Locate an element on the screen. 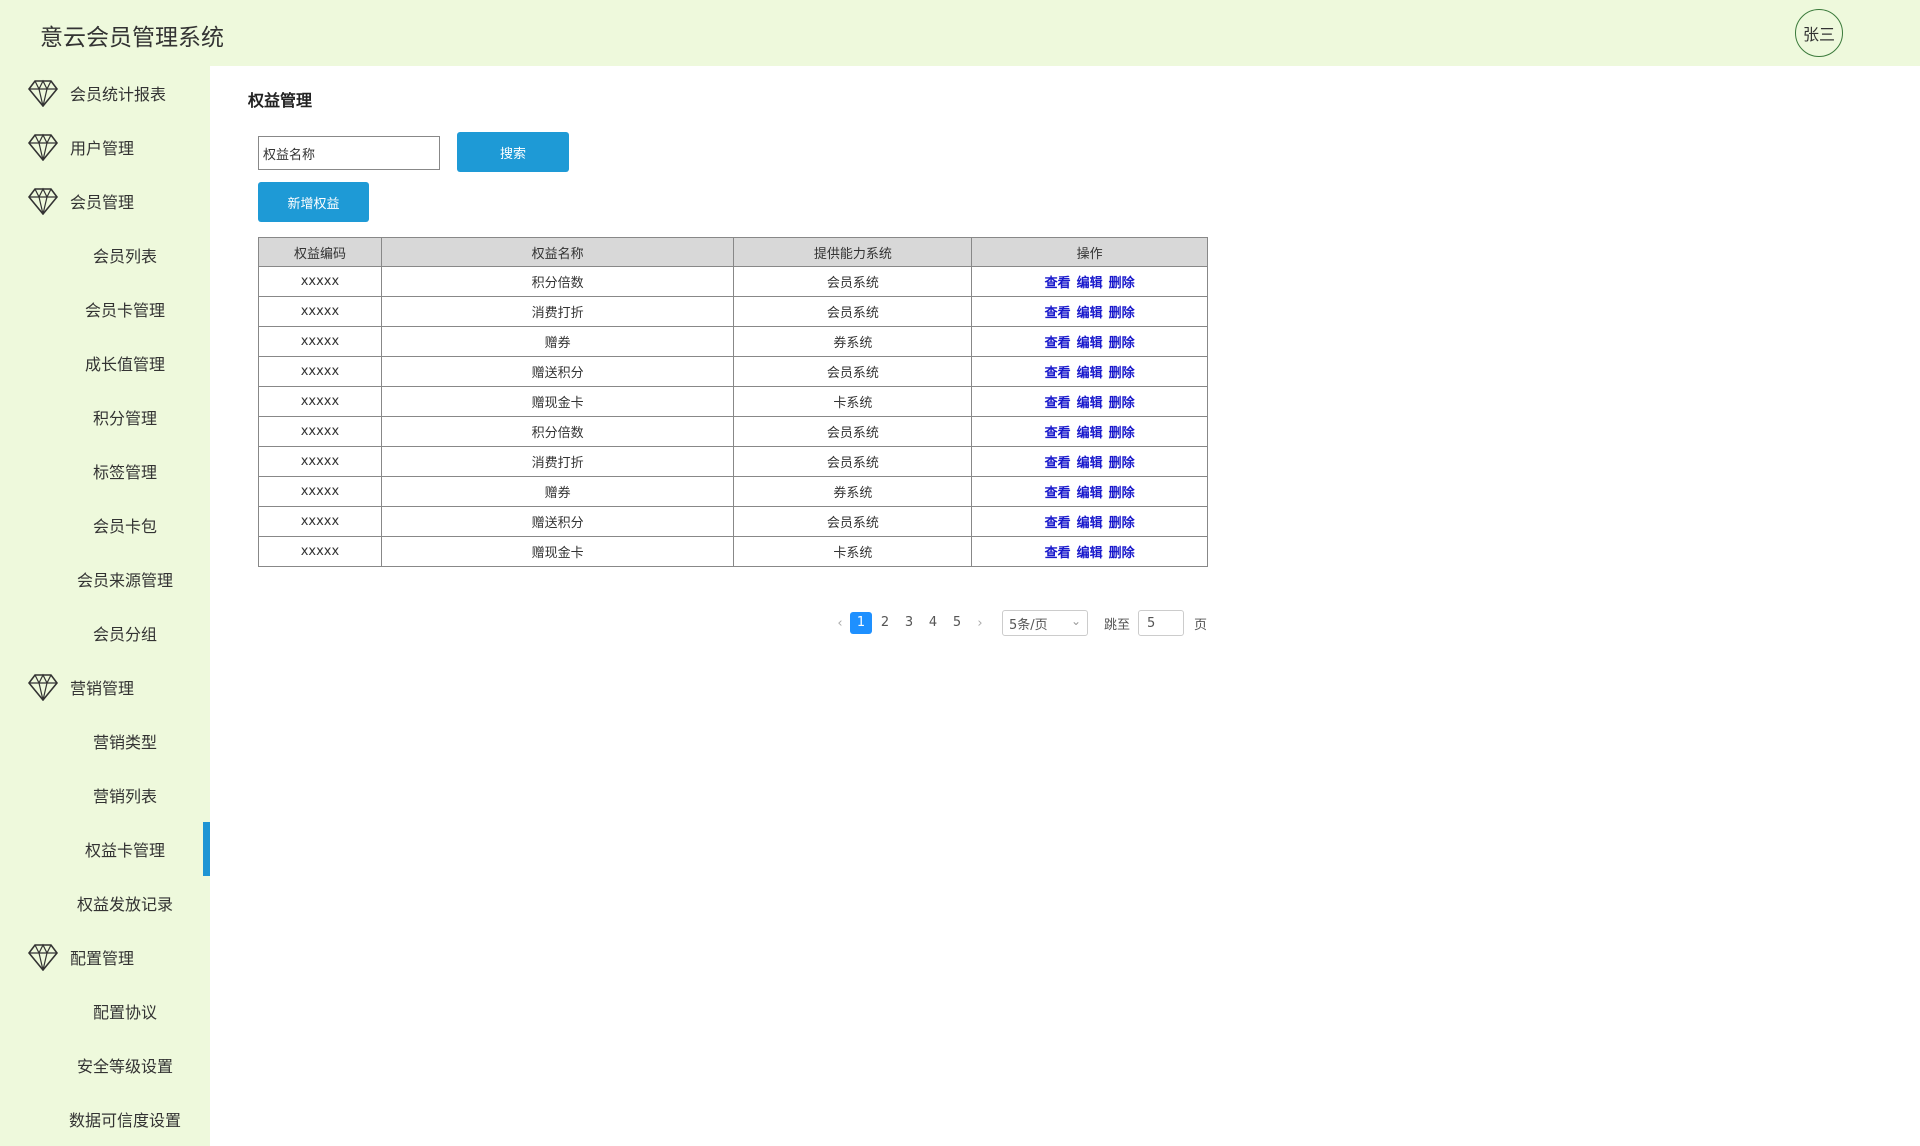  sidebar-item-label: 营销列表 is located at coordinates (124, 796).